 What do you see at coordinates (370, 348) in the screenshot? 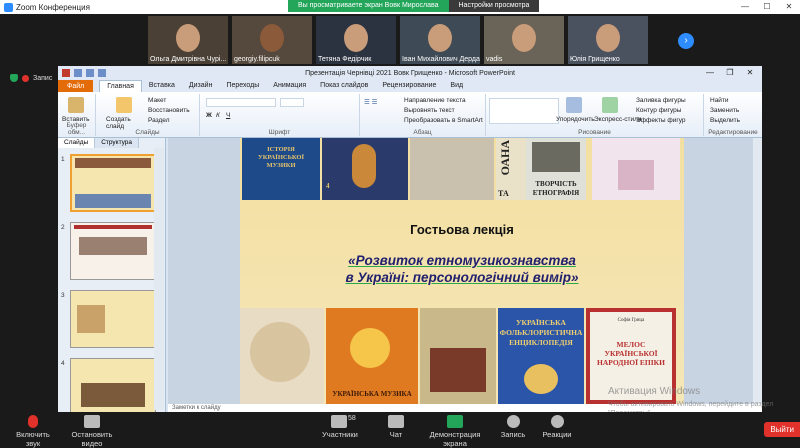
I see `sun-image` at bounding box center [370, 348].